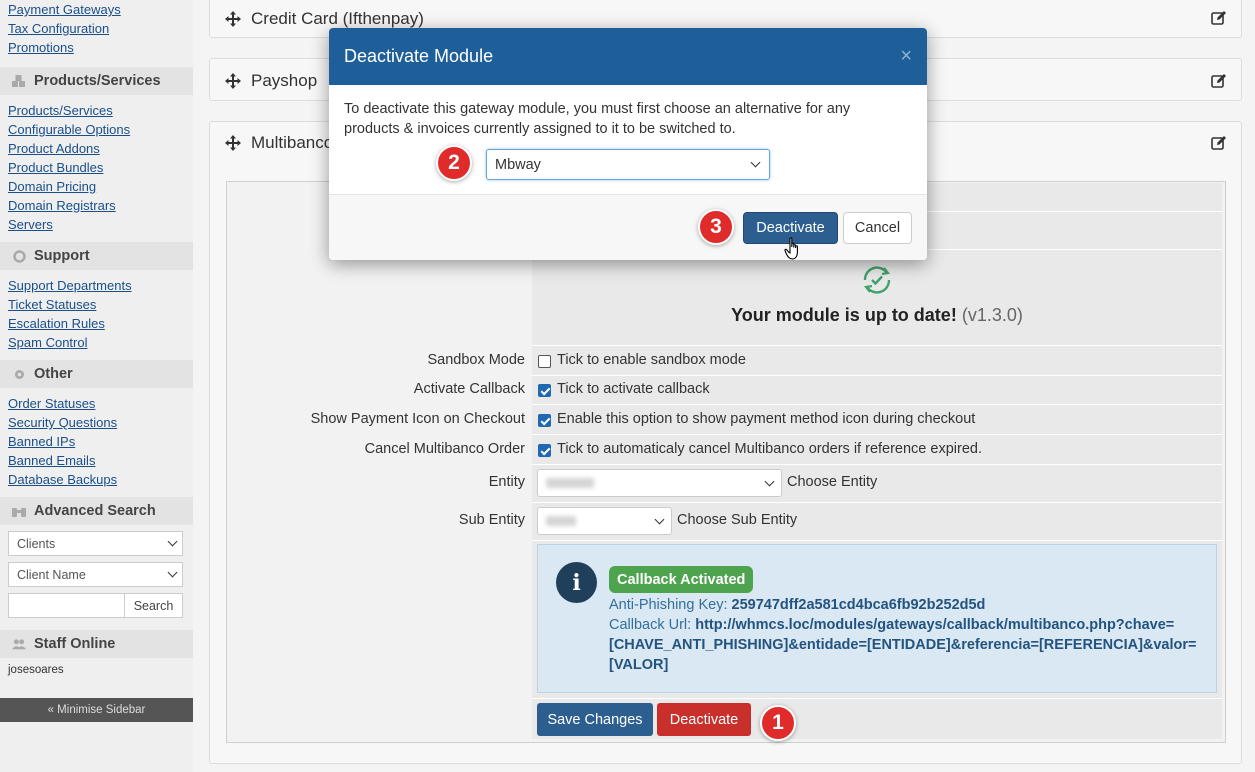 Image resolution: width=1255 pixels, height=772 pixels. What do you see at coordinates (337, 18) in the screenshot?
I see `panel-title: Credit Card (Ifthenpay)` at bounding box center [337, 18].